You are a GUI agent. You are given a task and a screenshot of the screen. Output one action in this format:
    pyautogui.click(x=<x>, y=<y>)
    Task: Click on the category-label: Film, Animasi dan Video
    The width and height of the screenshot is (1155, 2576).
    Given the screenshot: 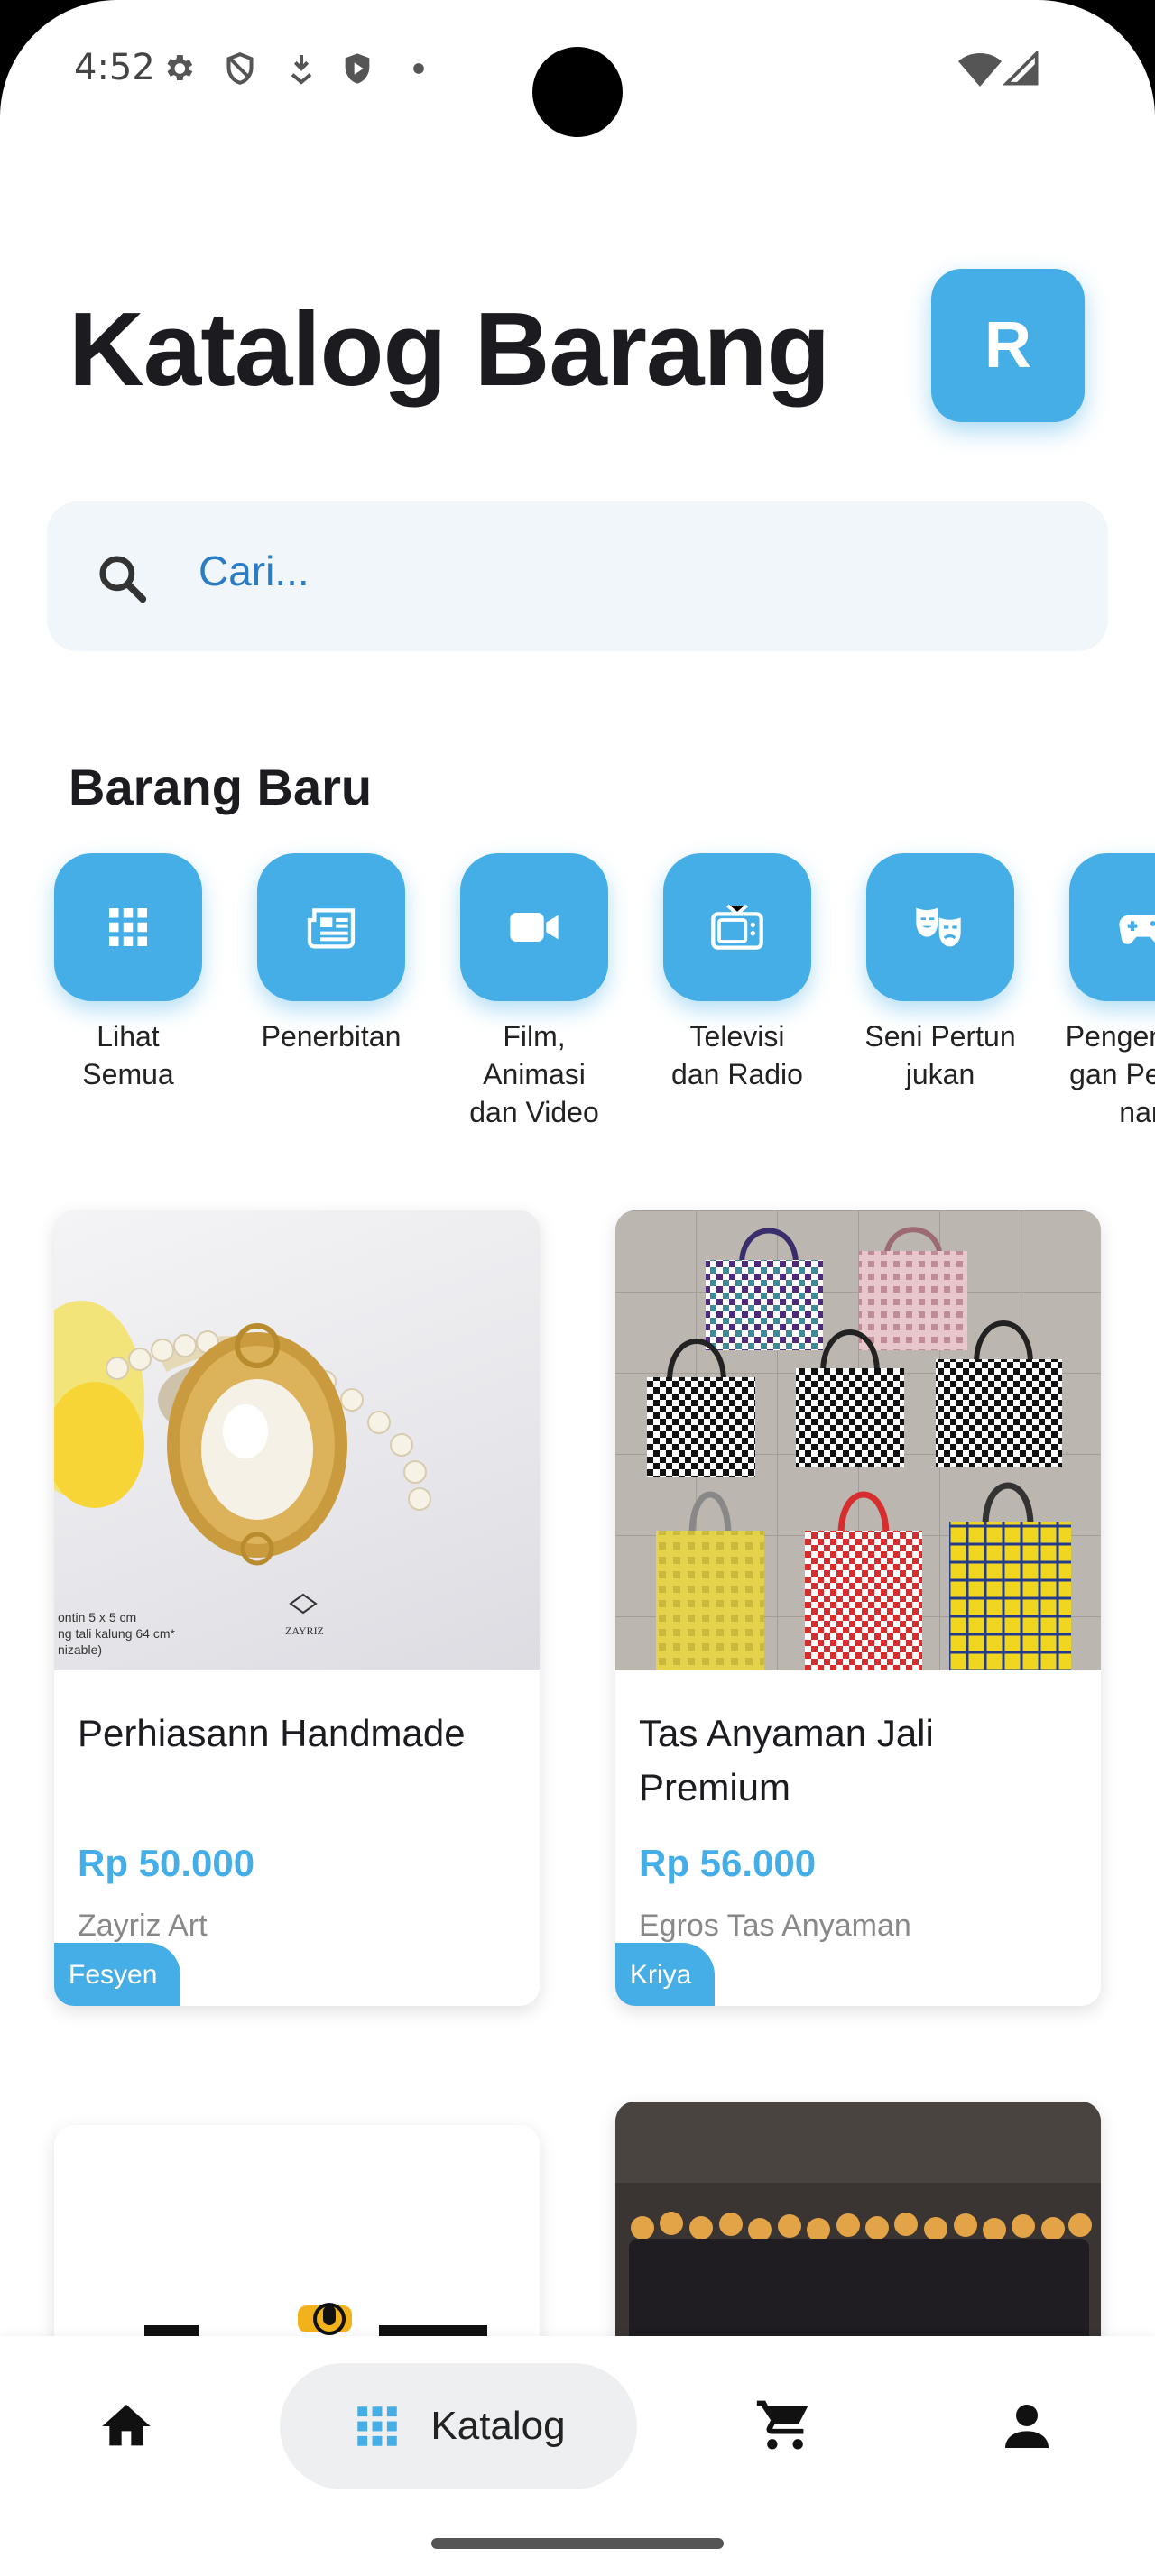 What is the action you would take?
    pyautogui.click(x=534, y=1074)
    